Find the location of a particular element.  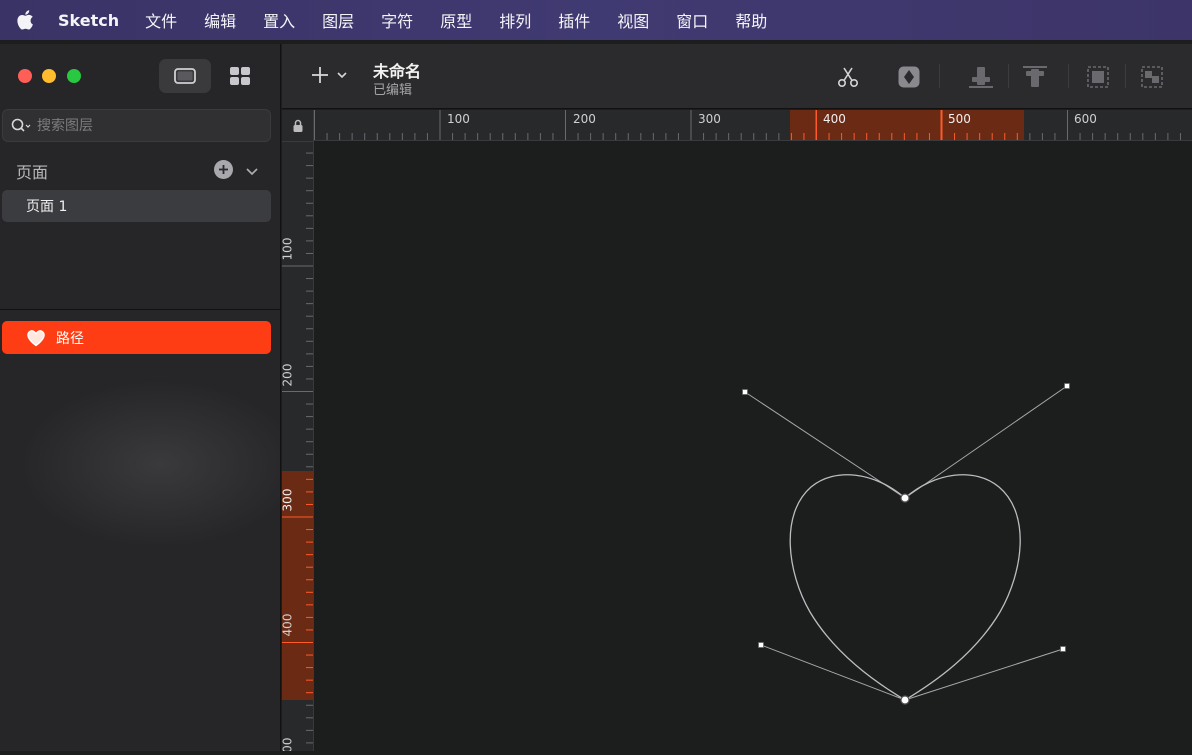

layer-search-input is located at coordinates (147, 125).